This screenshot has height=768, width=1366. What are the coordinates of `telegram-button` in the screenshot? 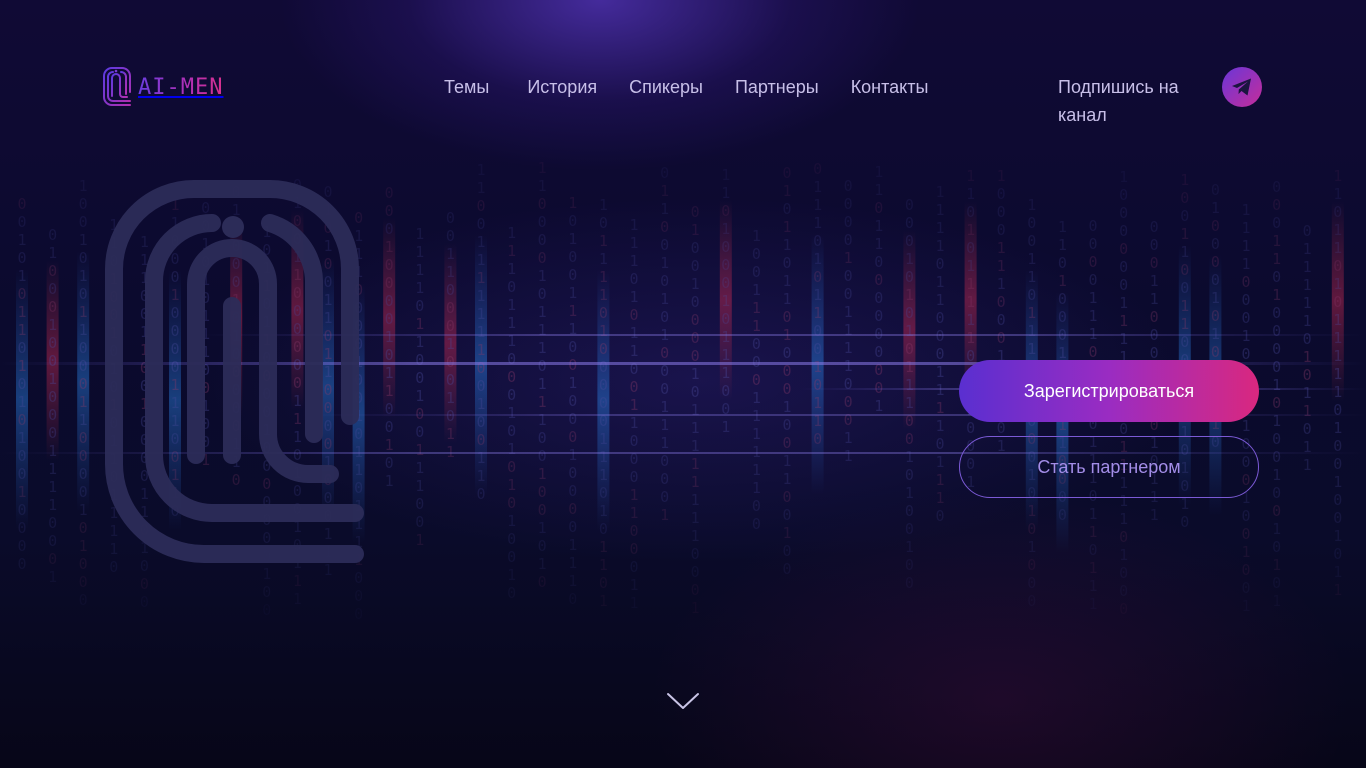 It's located at (1242, 87).